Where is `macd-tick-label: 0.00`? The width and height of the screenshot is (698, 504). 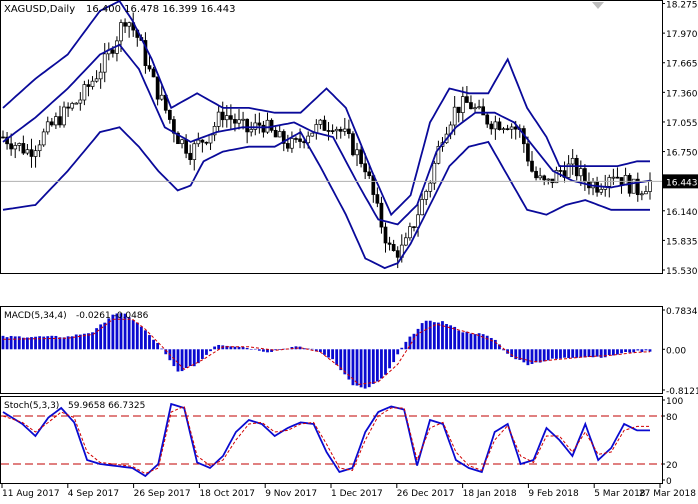
macd-tick-label: 0.00 is located at coordinates (676, 351).